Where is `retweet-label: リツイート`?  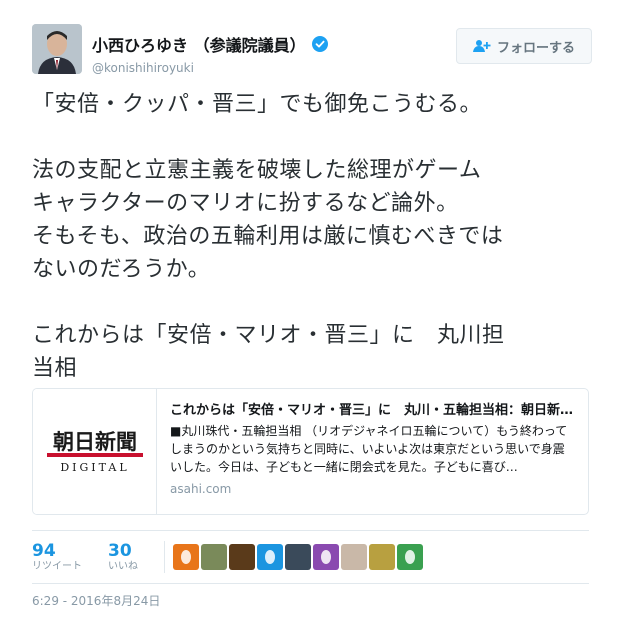
retweet-label: リツイート is located at coordinates (57, 566).